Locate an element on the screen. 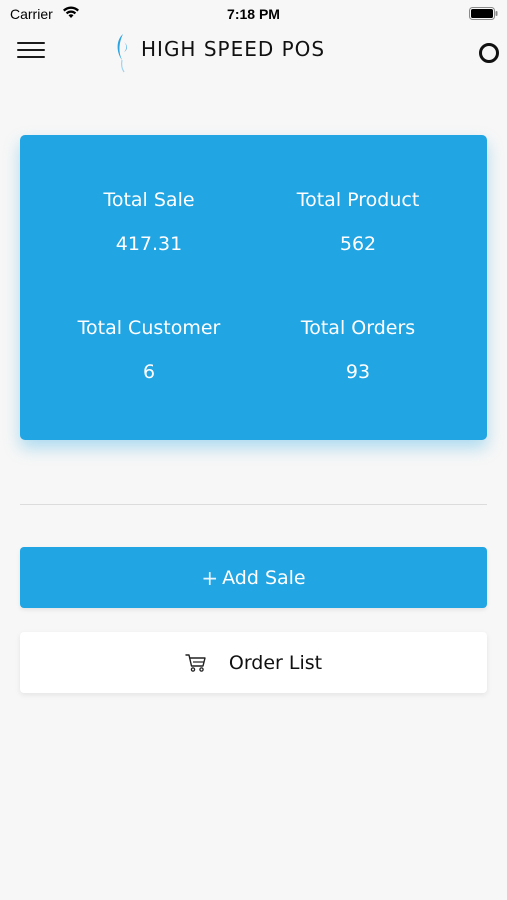  section-divider is located at coordinates (253, 504).